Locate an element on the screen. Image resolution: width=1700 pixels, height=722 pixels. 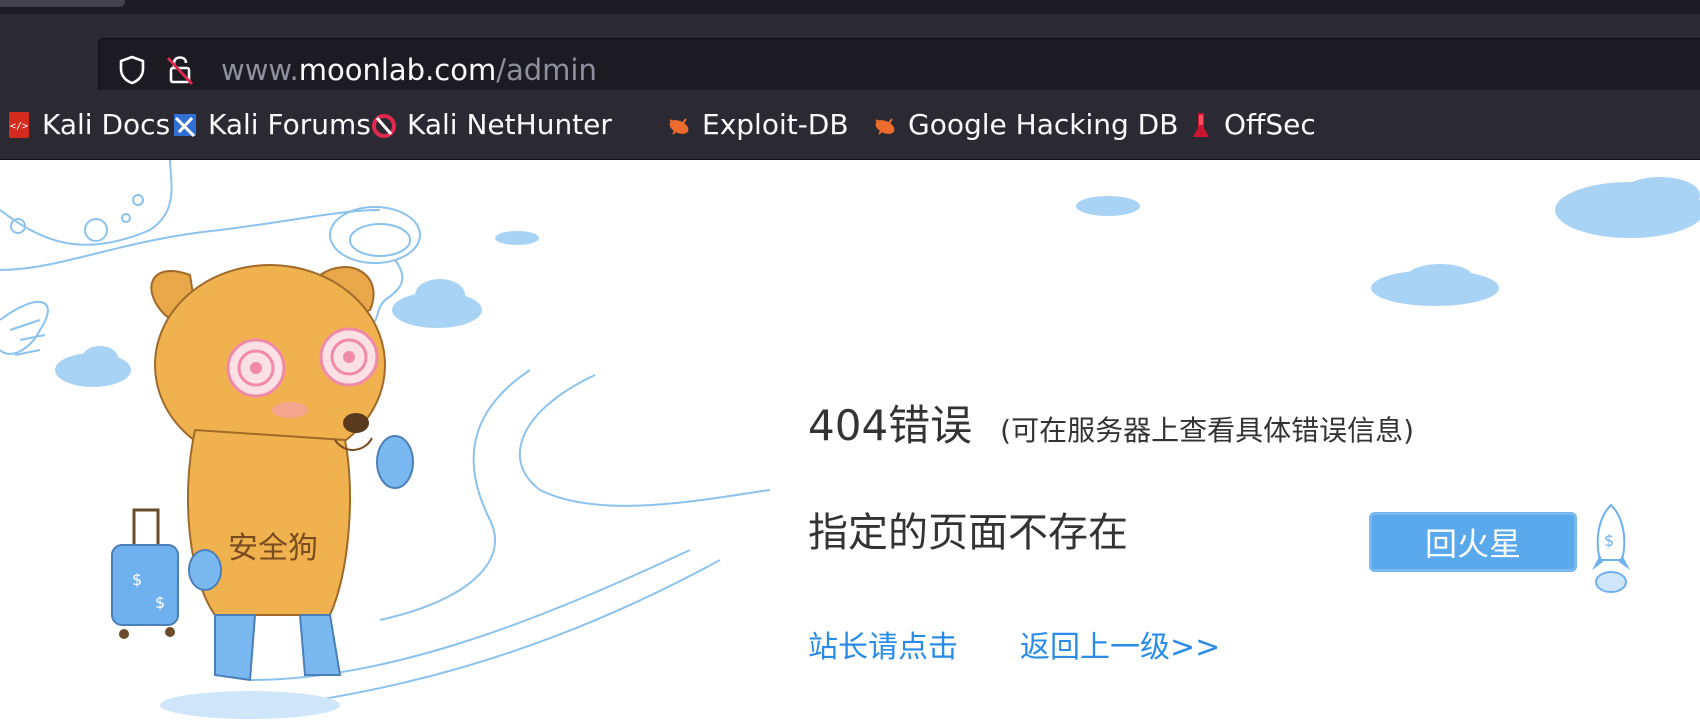
browser-tab is located at coordinates (62, 3).